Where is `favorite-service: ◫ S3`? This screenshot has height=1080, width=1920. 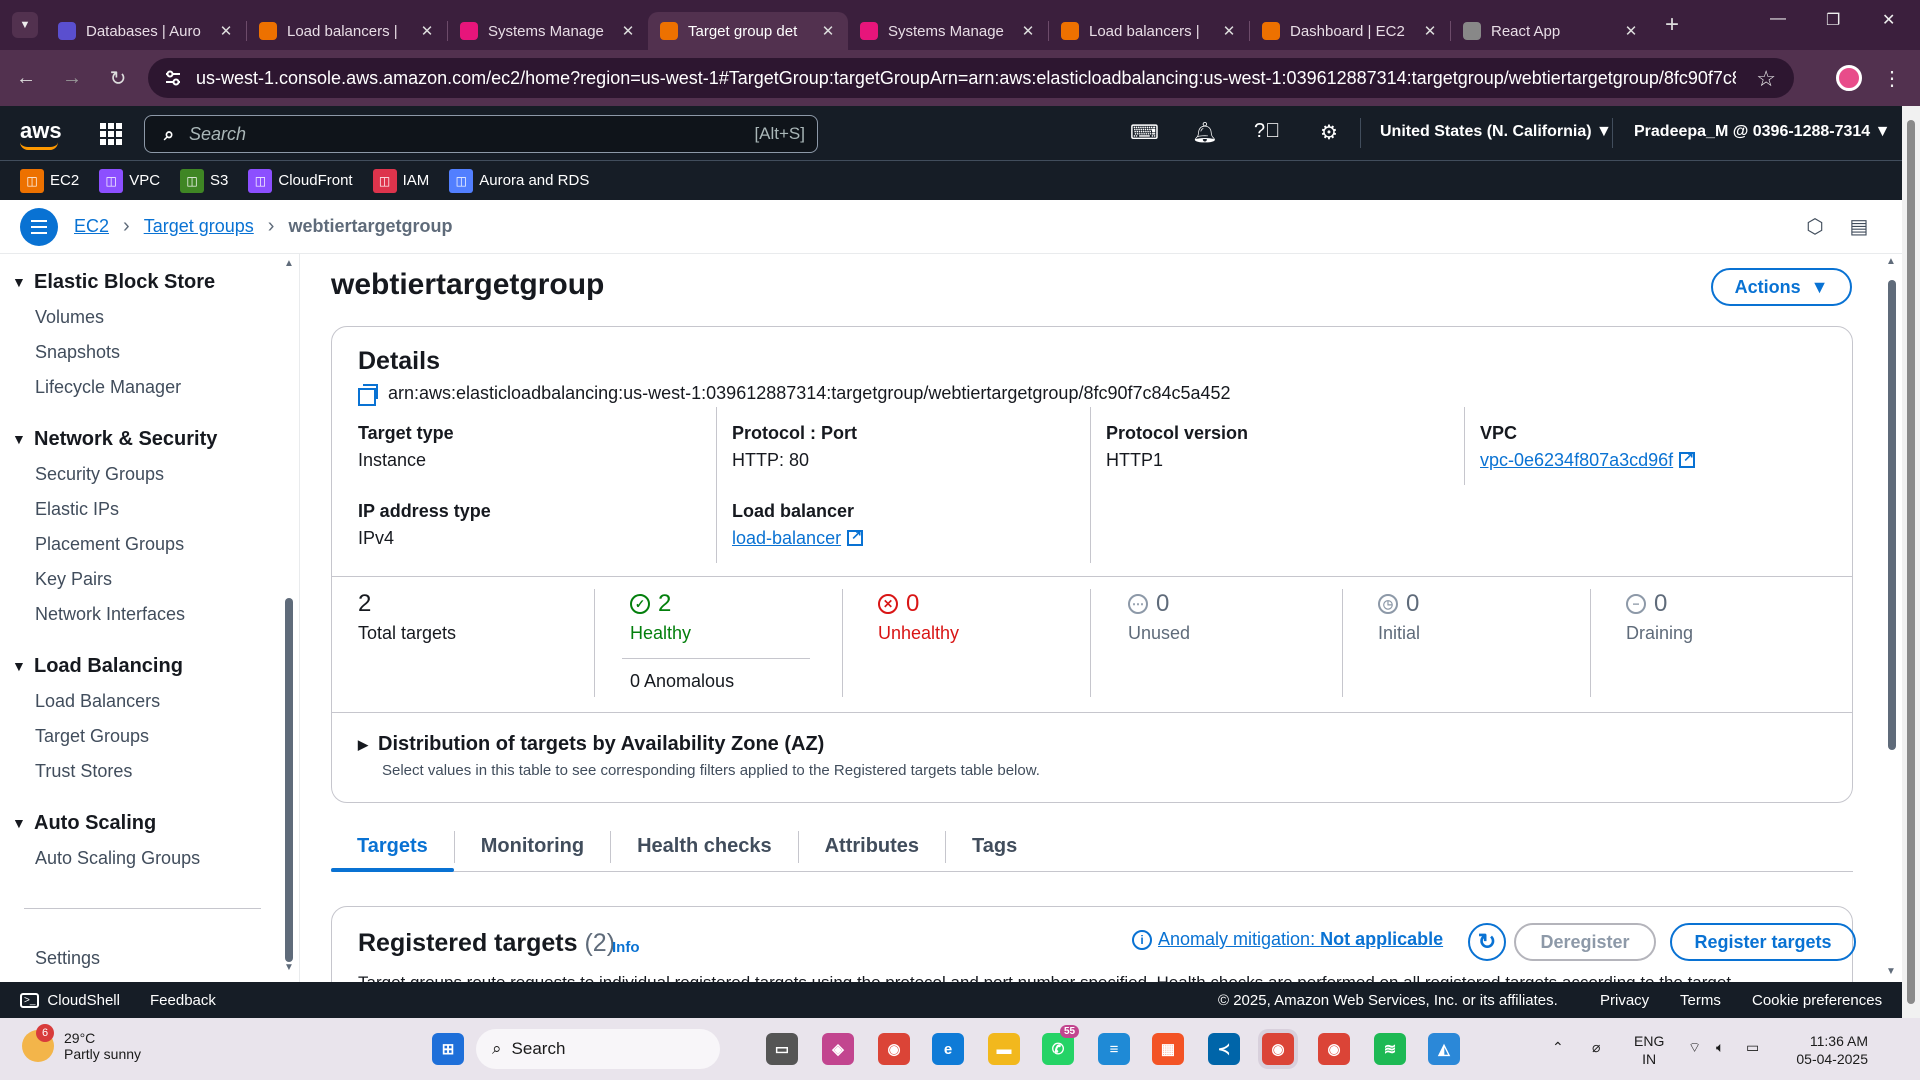
favorite-service: ◫ S3 is located at coordinates (204, 180).